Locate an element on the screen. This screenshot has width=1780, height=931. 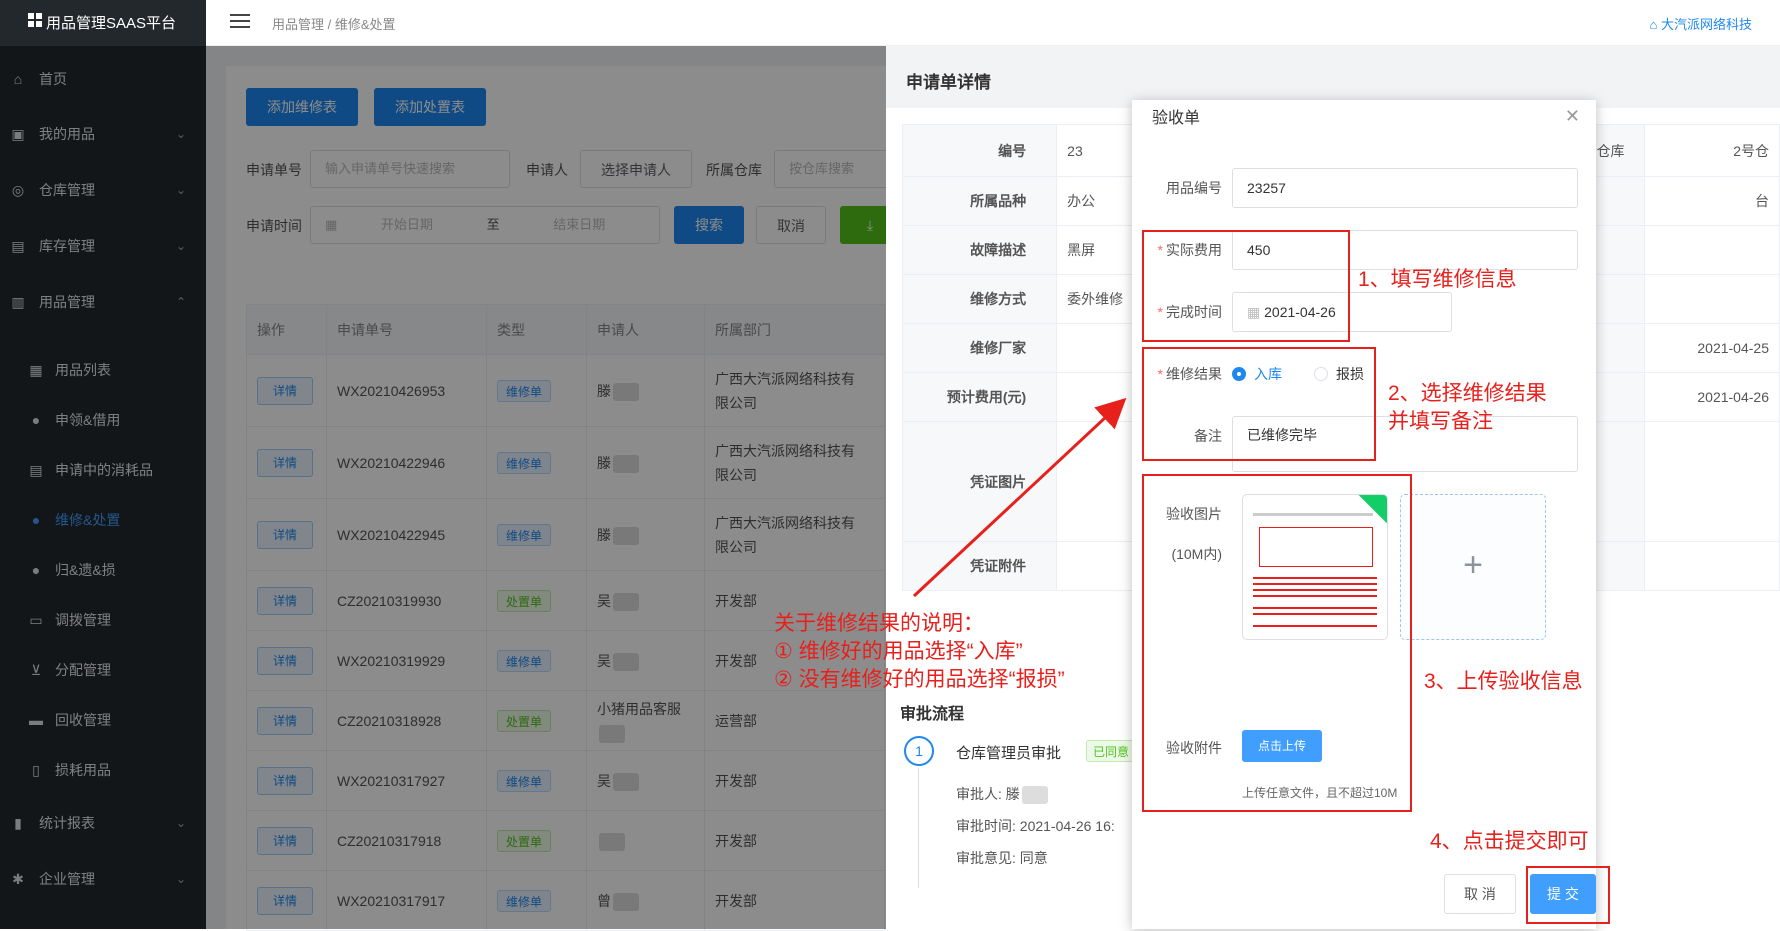
approval-title: 审批流程 is located at coordinates (932, 714).